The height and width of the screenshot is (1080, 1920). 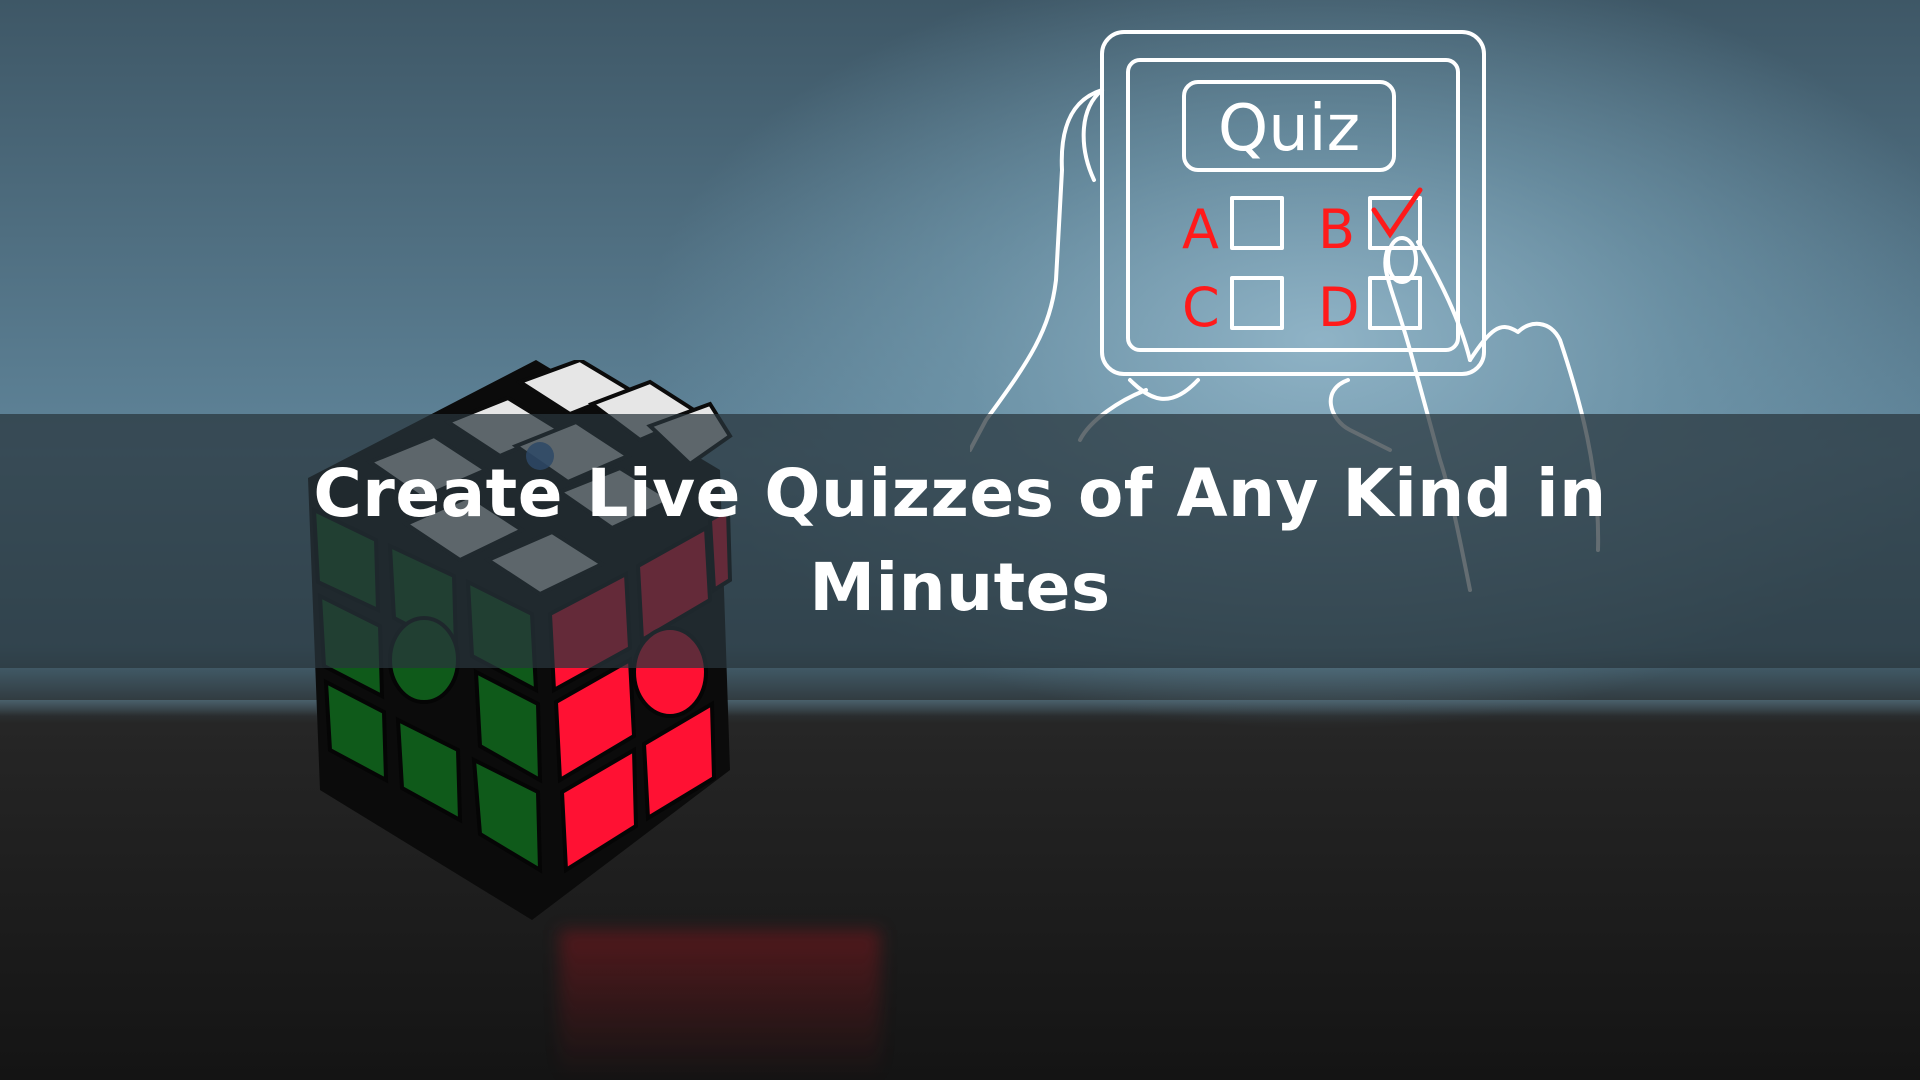 What do you see at coordinates (720, 1005) in the screenshot?
I see `cube-reflection` at bounding box center [720, 1005].